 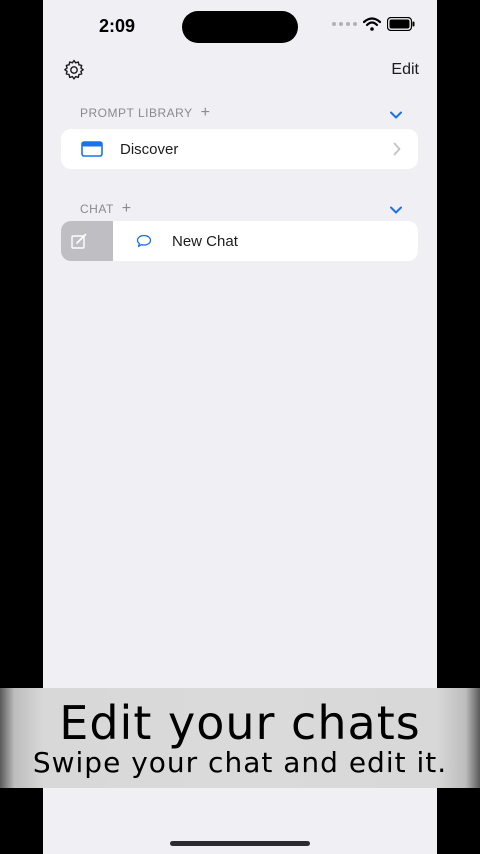 What do you see at coordinates (205, 241) in the screenshot?
I see `list-item-label: New Chat` at bounding box center [205, 241].